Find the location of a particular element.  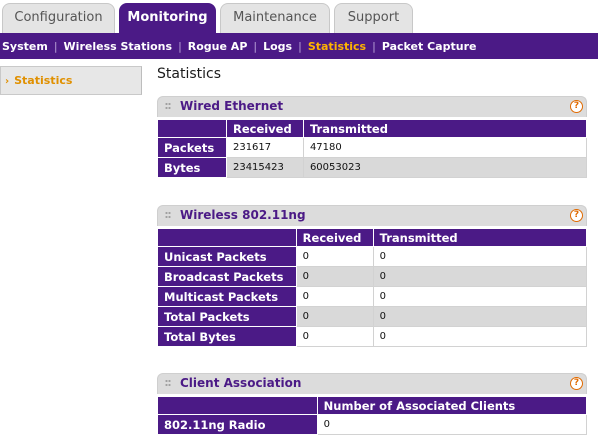

transmitted-value: 60053023 is located at coordinates (445, 167).